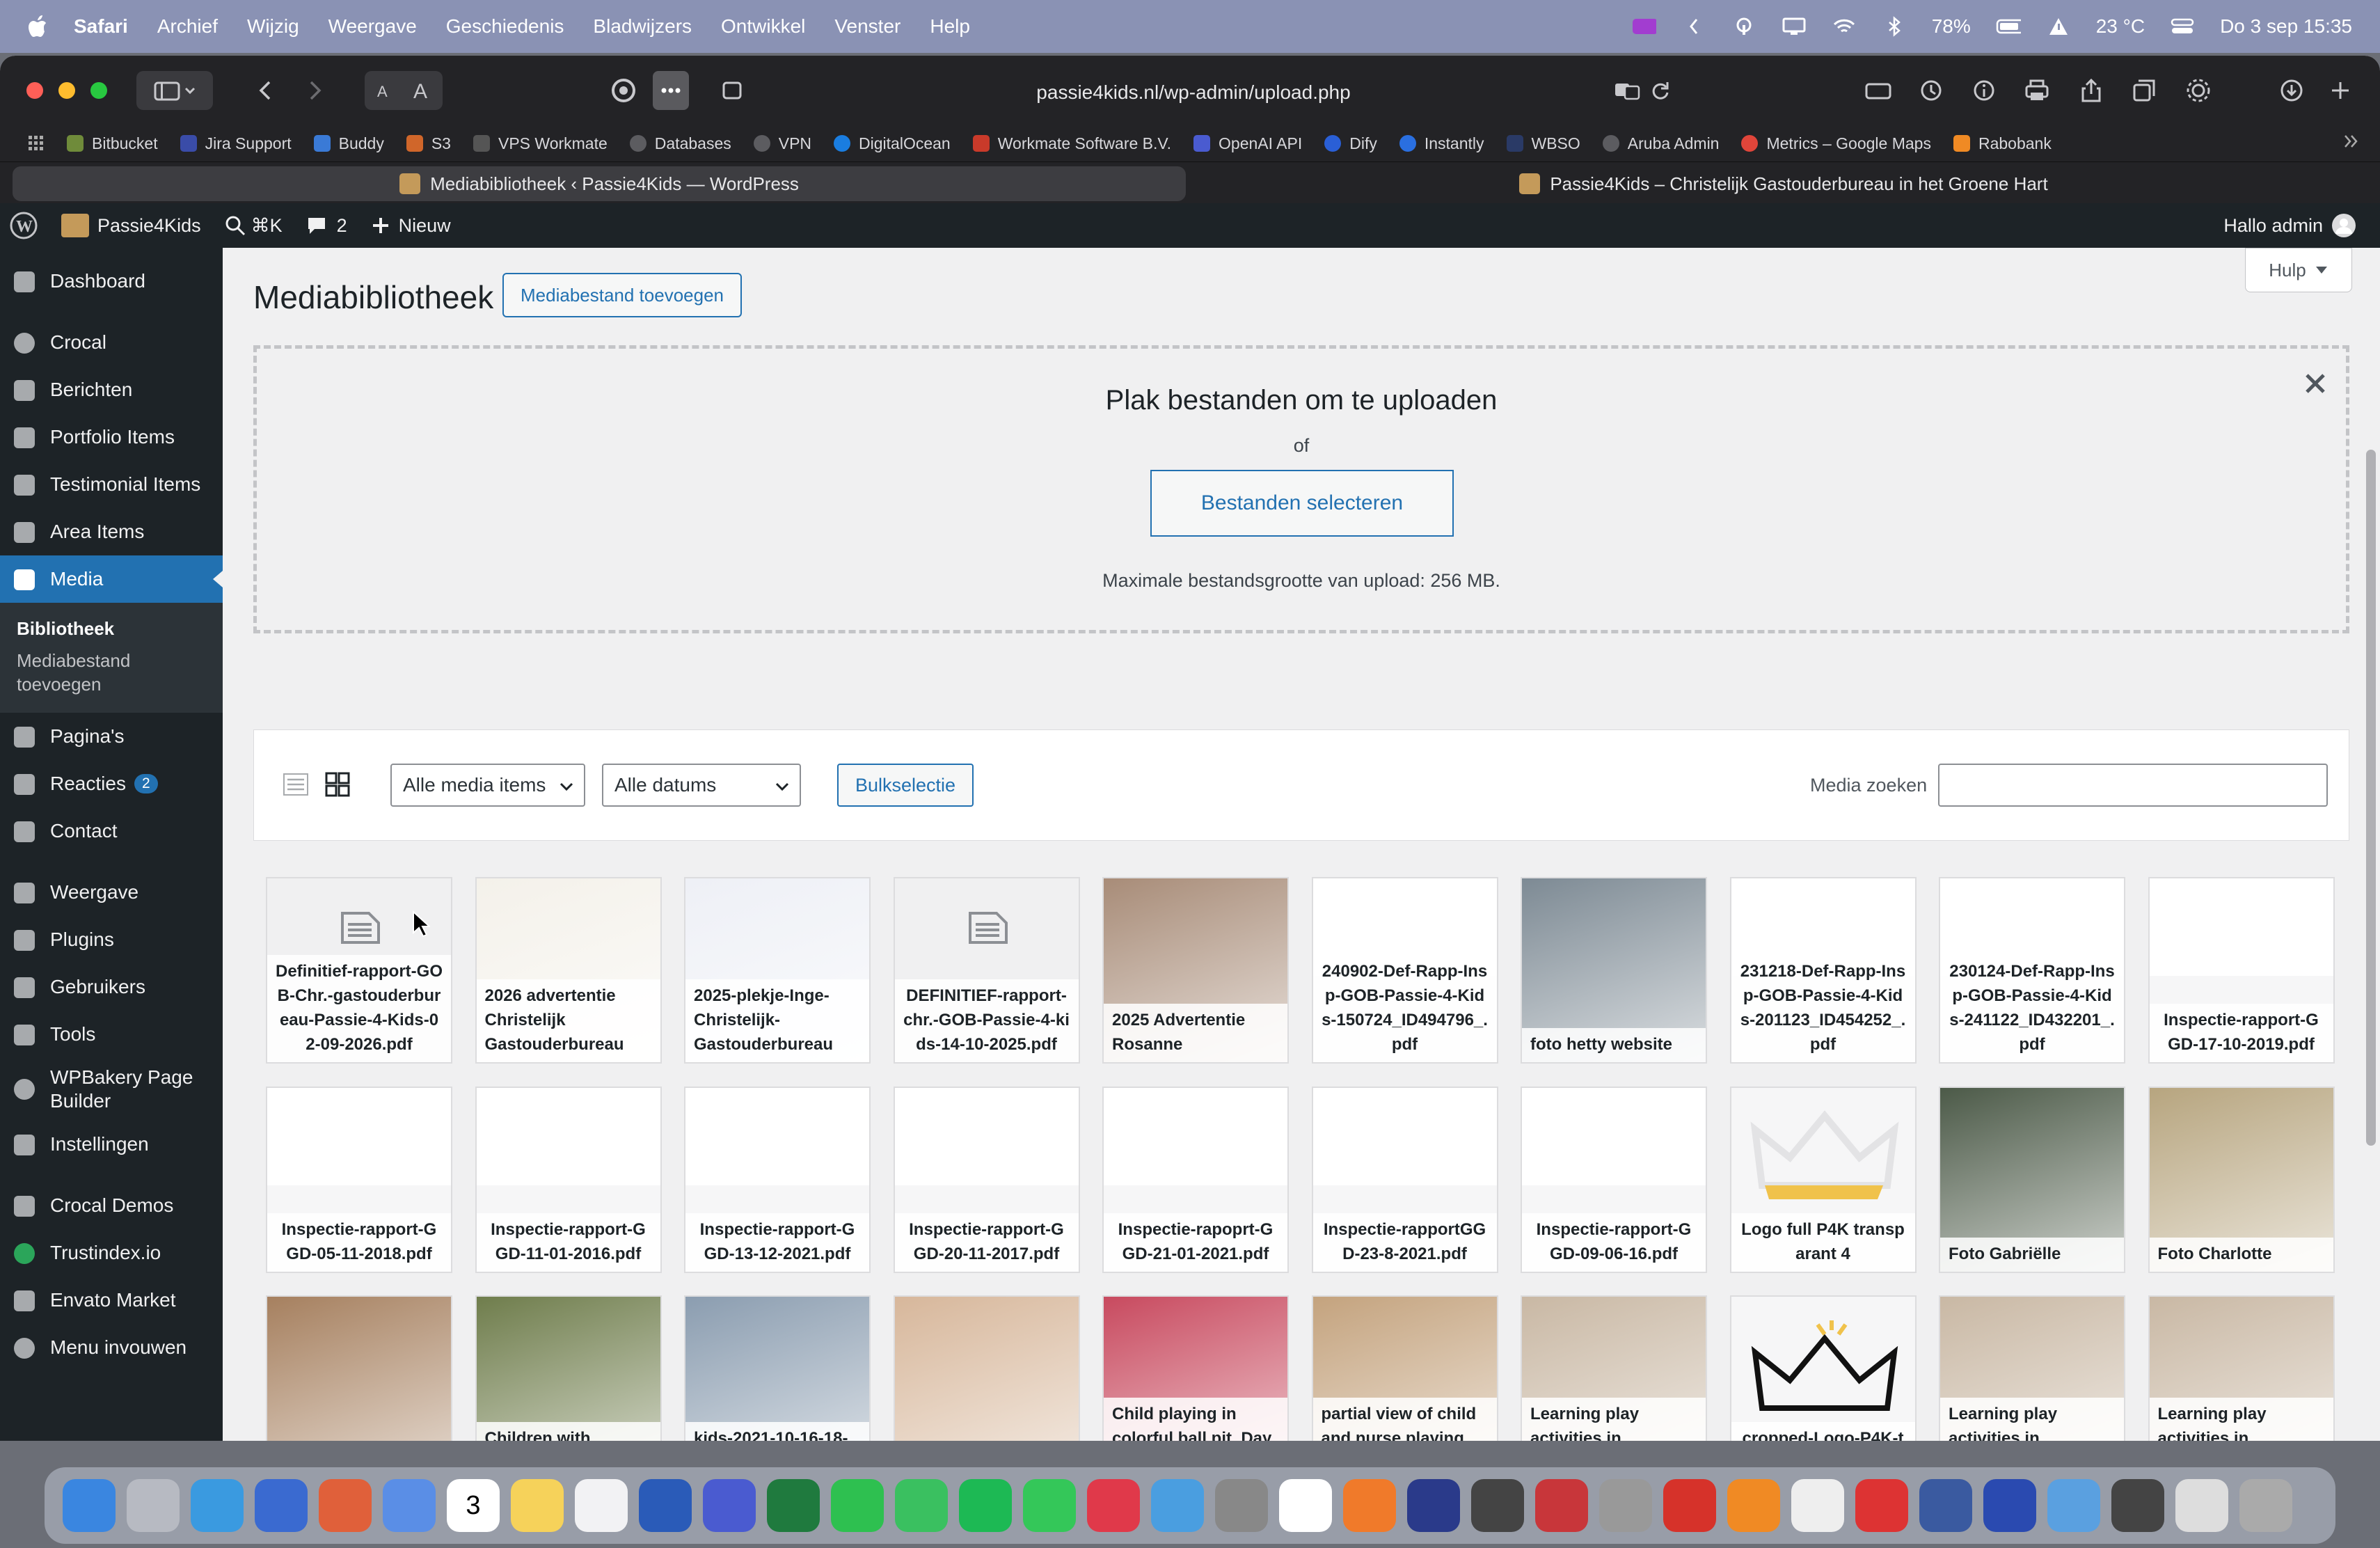 This screenshot has width=2380, height=1548. What do you see at coordinates (568, 1368) in the screenshot?
I see `media-item: Children with parents` at bounding box center [568, 1368].